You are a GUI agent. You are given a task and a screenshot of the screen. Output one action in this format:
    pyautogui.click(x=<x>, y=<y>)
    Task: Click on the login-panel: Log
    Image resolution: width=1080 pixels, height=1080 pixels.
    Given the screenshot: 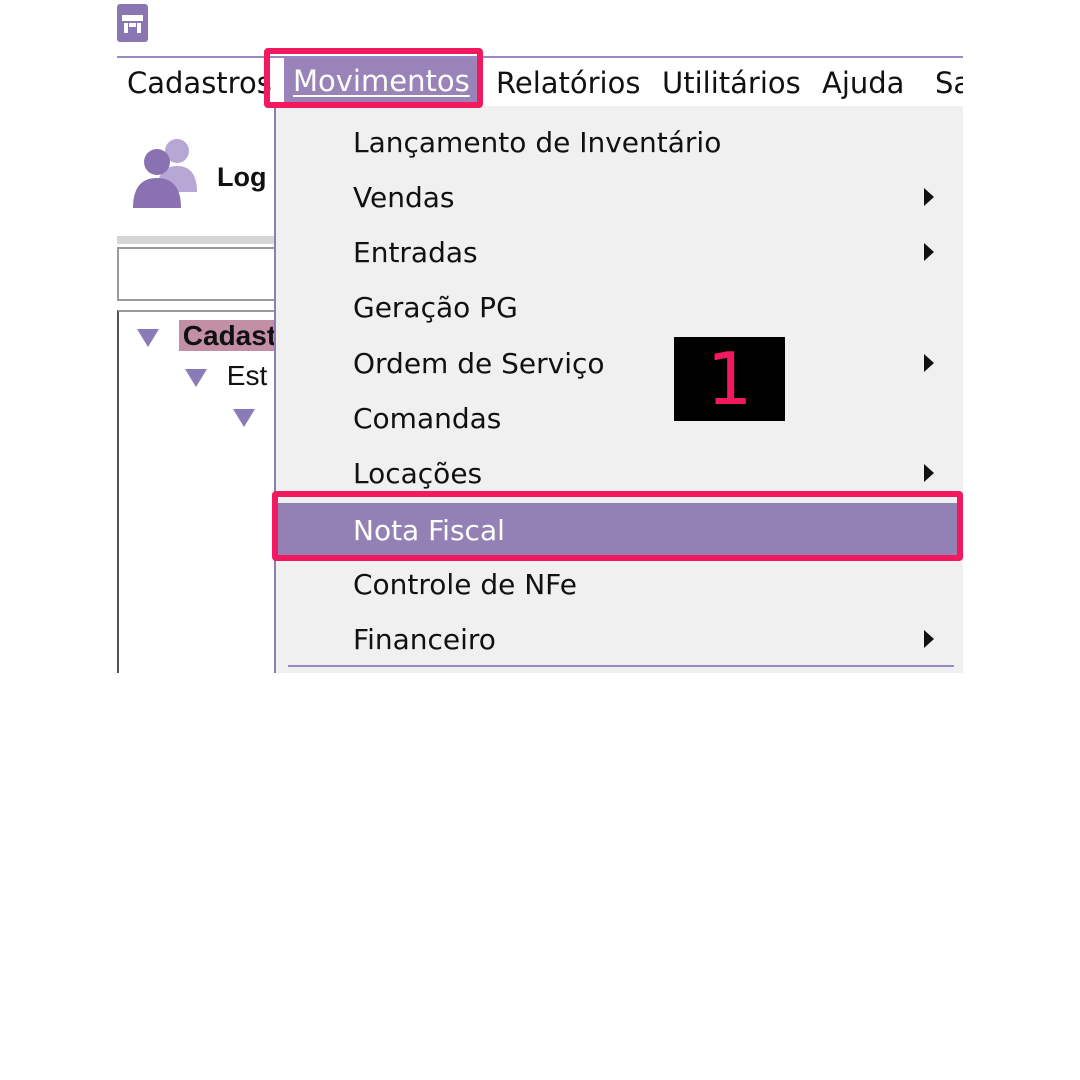 What is the action you would take?
    pyautogui.click(x=197, y=173)
    